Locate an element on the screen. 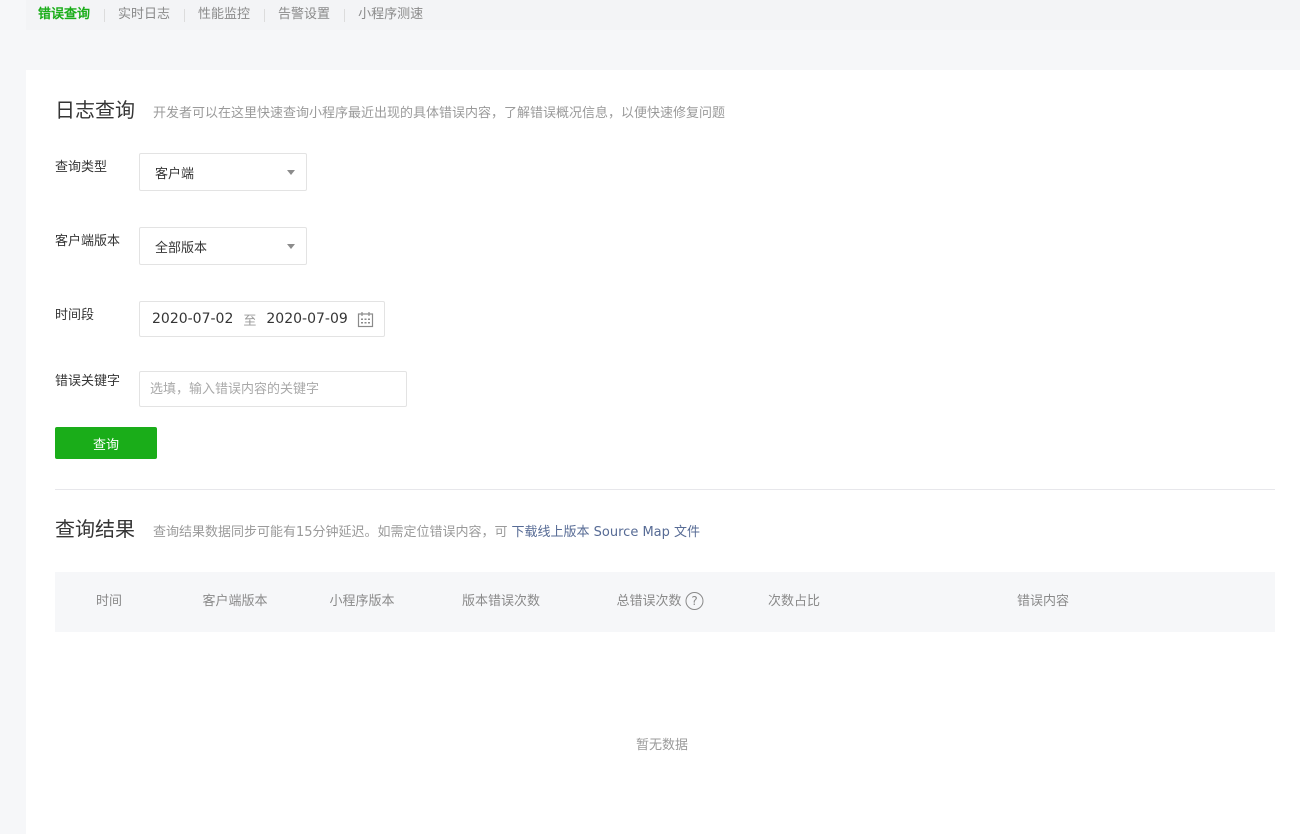 The image size is (1300, 834). keyword-input is located at coordinates (273, 389).